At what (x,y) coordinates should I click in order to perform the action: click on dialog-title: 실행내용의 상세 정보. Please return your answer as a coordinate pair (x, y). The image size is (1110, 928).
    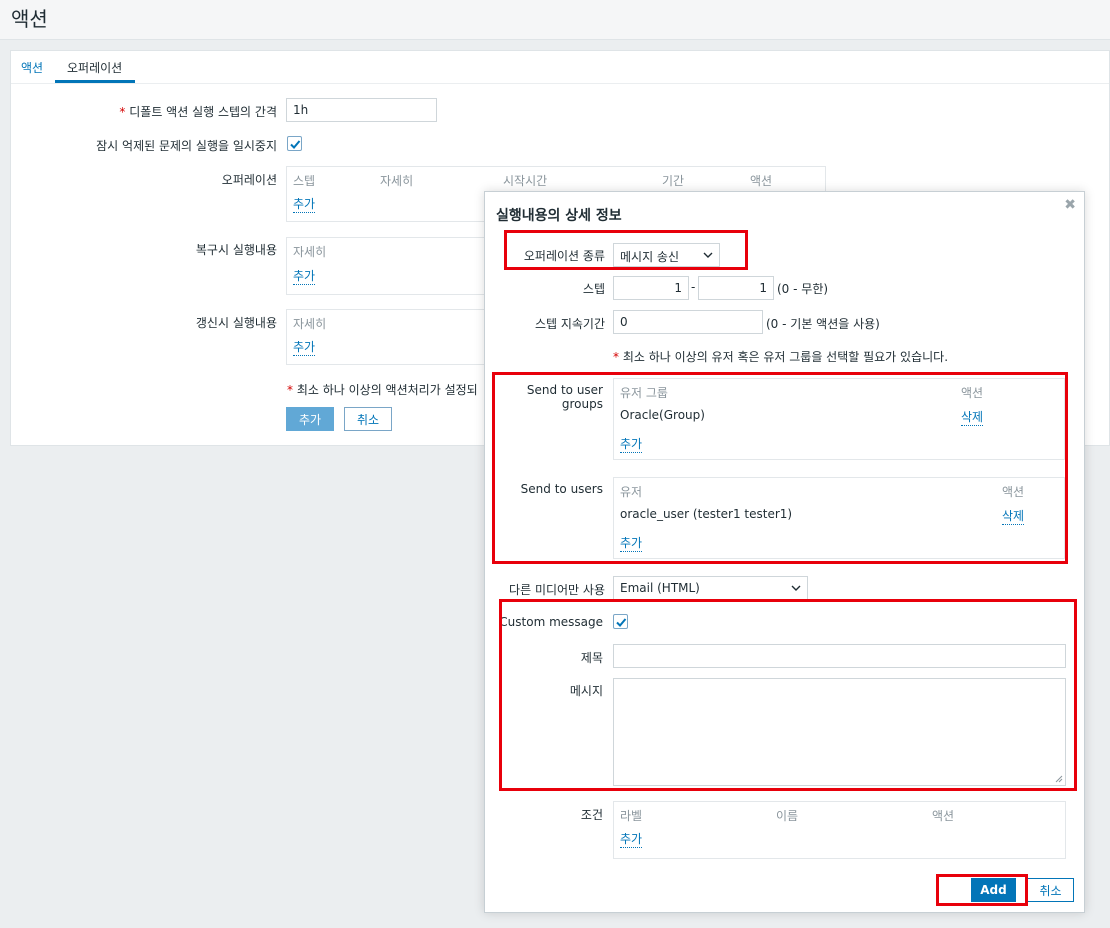
    Looking at the image, I should click on (559, 216).